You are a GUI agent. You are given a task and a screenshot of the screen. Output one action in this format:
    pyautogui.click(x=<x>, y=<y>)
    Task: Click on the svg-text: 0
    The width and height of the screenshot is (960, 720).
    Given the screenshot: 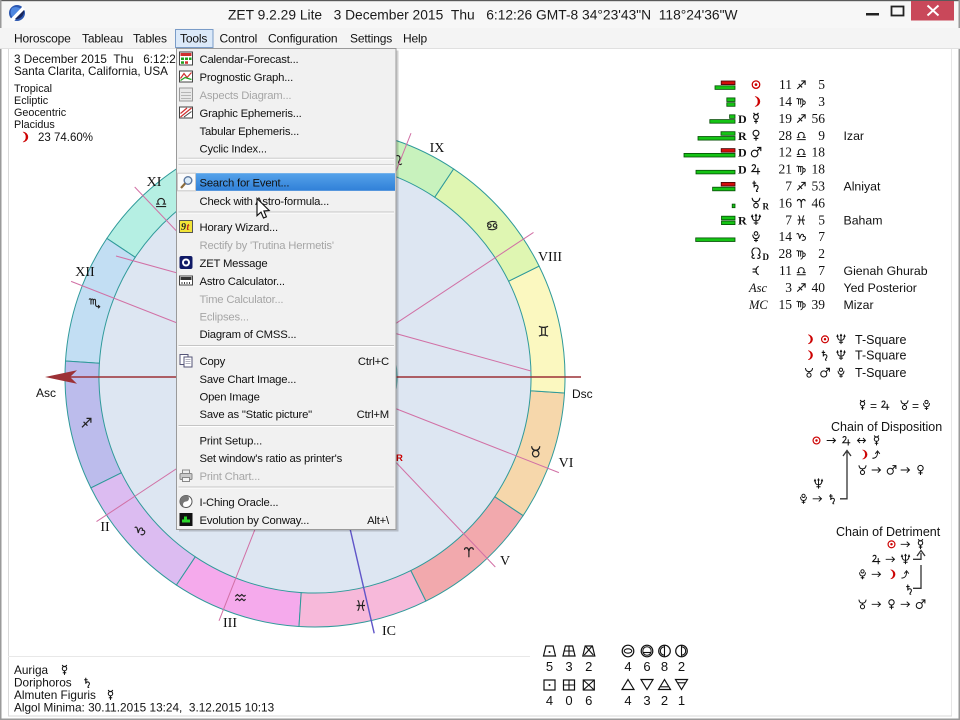 What is the action you would take?
    pyautogui.click(x=568, y=700)
    